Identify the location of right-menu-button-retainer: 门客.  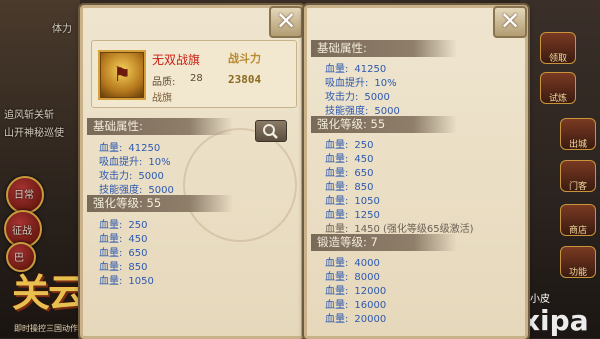
(578, 176).